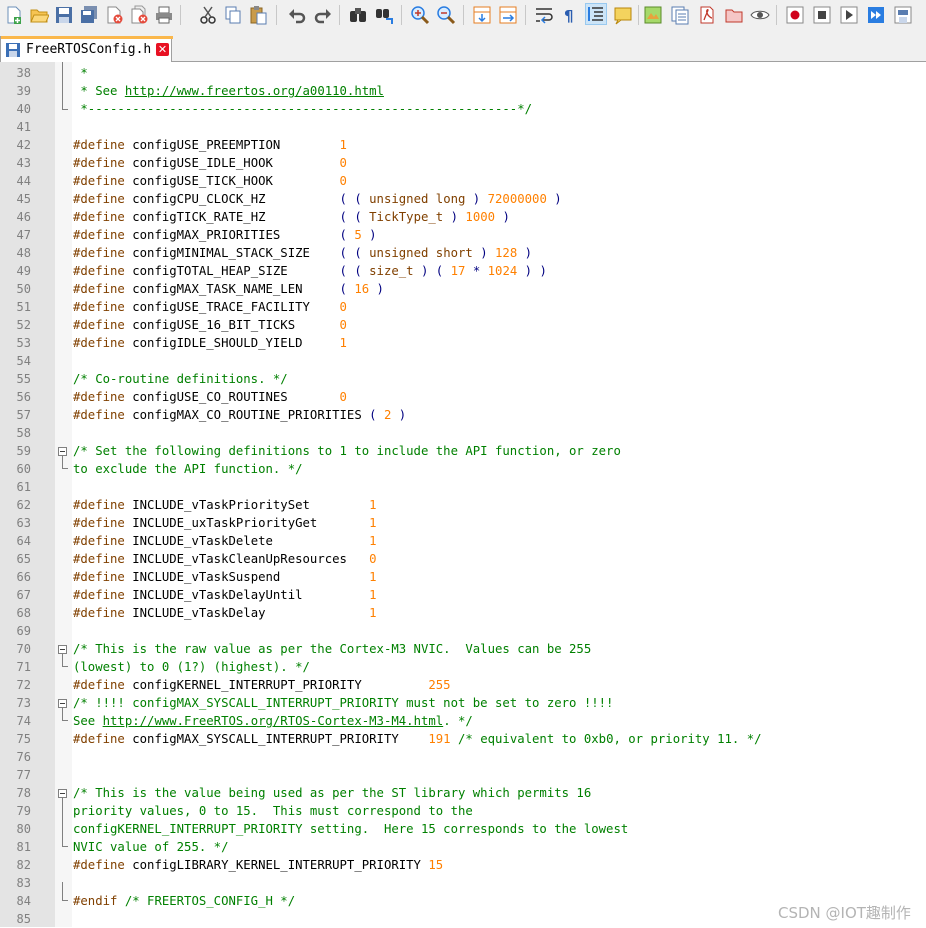  I want to click on new-file-icon, so click(14, 15).